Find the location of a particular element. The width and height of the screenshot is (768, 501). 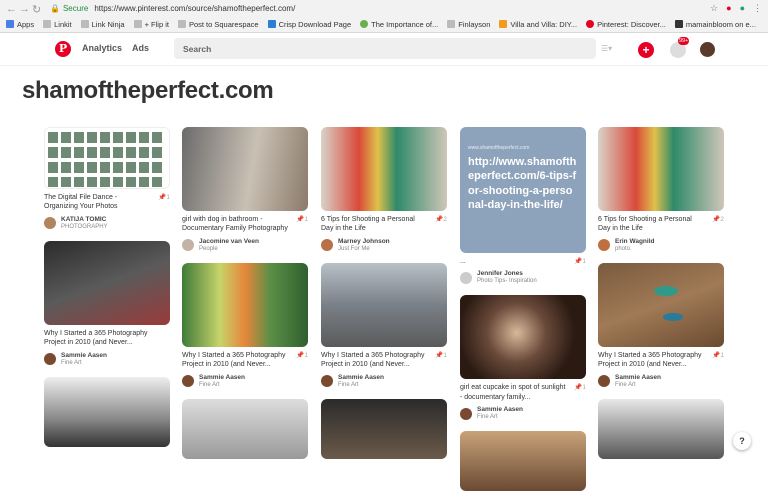

pin-attribution: Jacomine van Veen People is located at coordinates (245, 245).